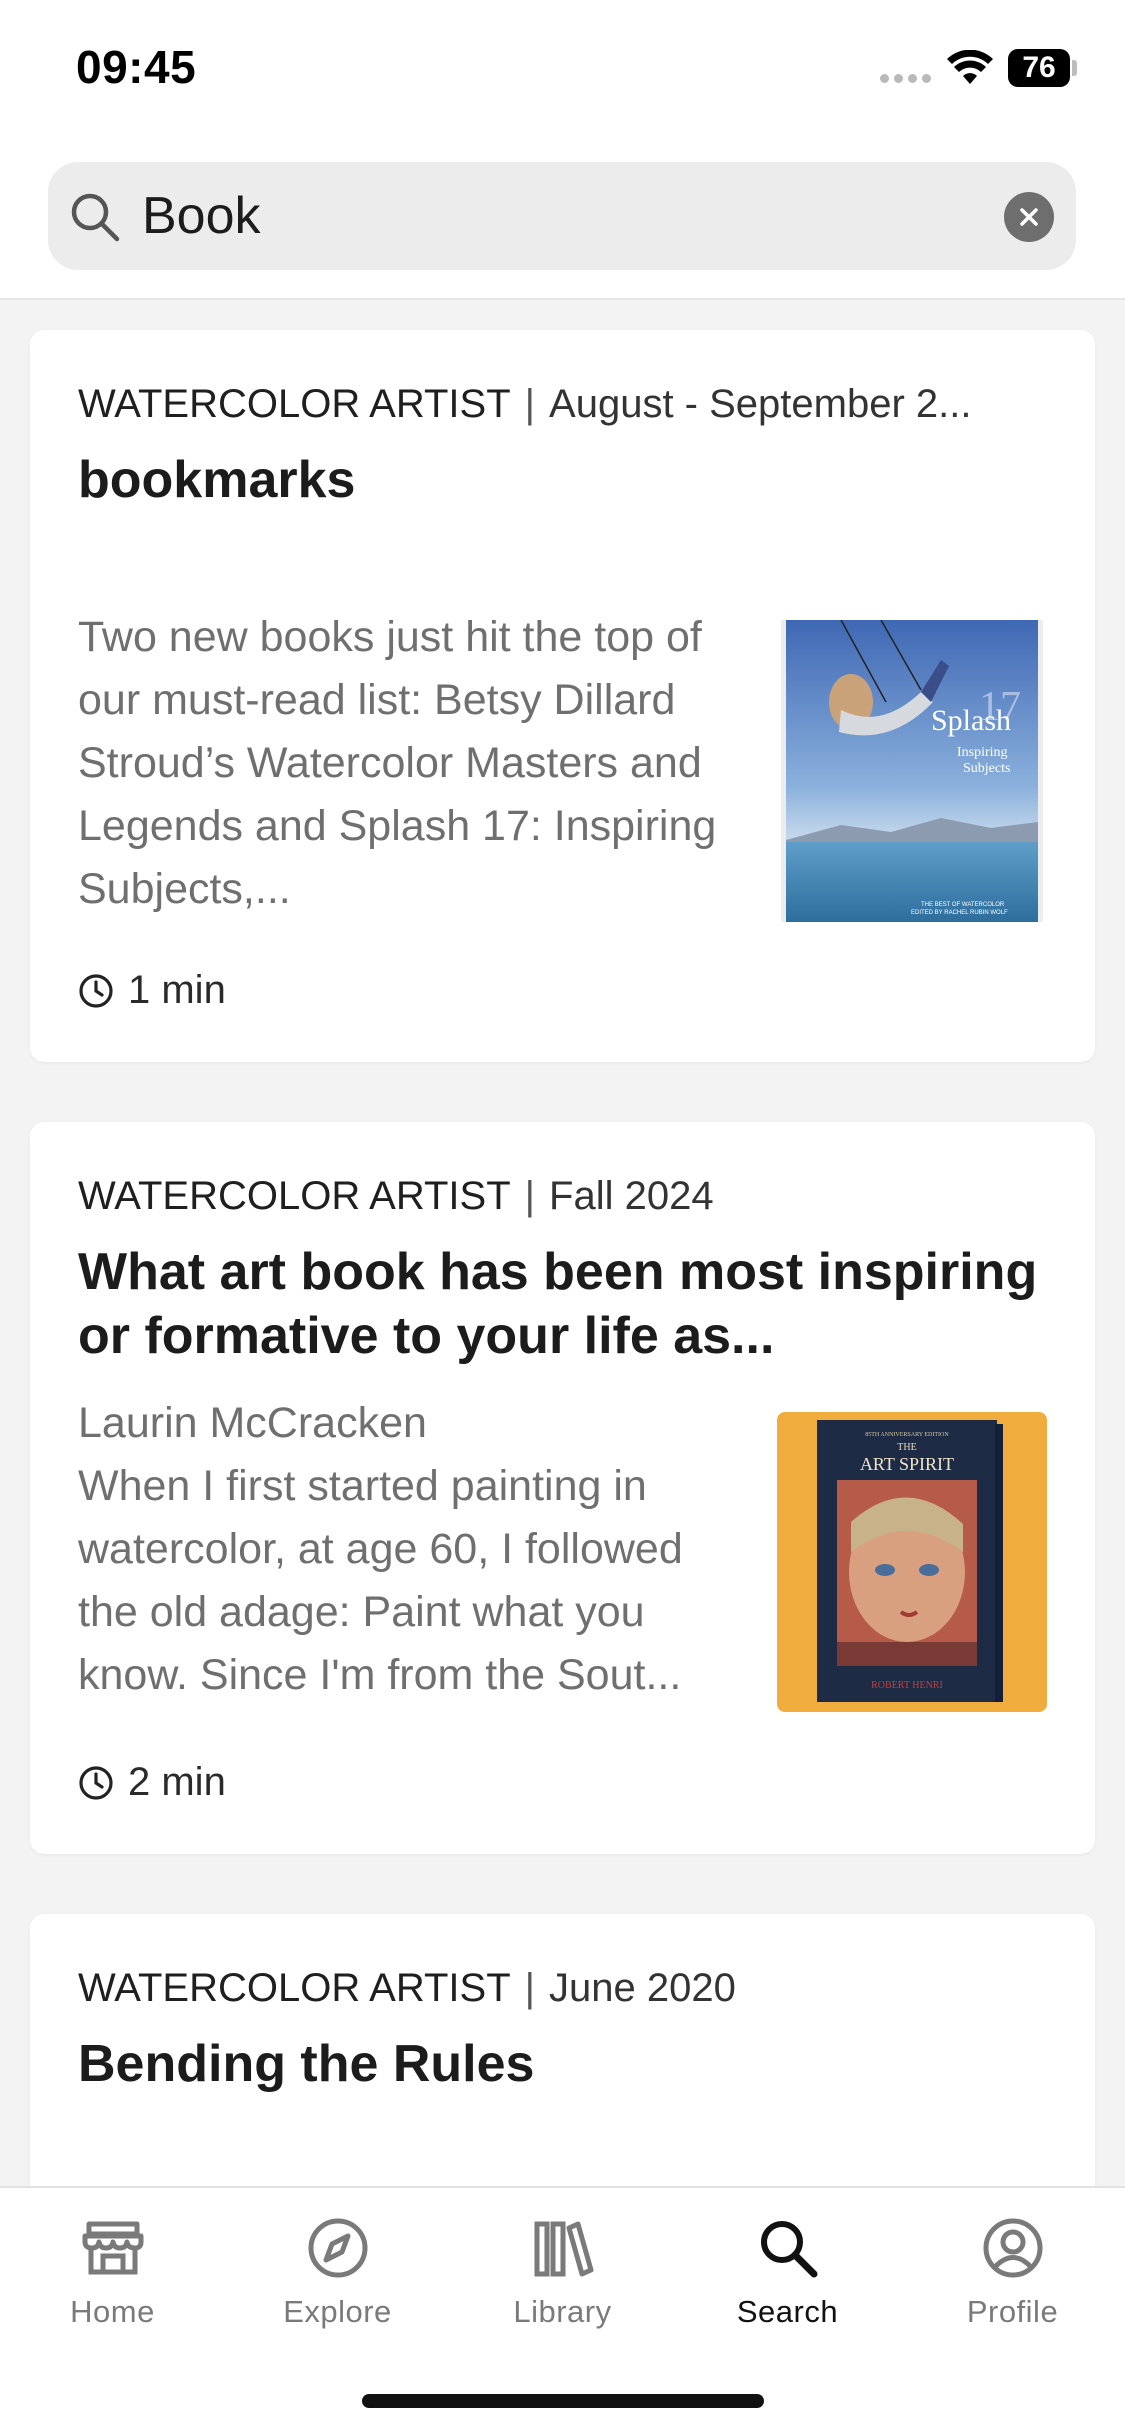  Describe the element at coordinates (337, 2284) in the screenshot. I see `tab-explore: Explore` at that location.